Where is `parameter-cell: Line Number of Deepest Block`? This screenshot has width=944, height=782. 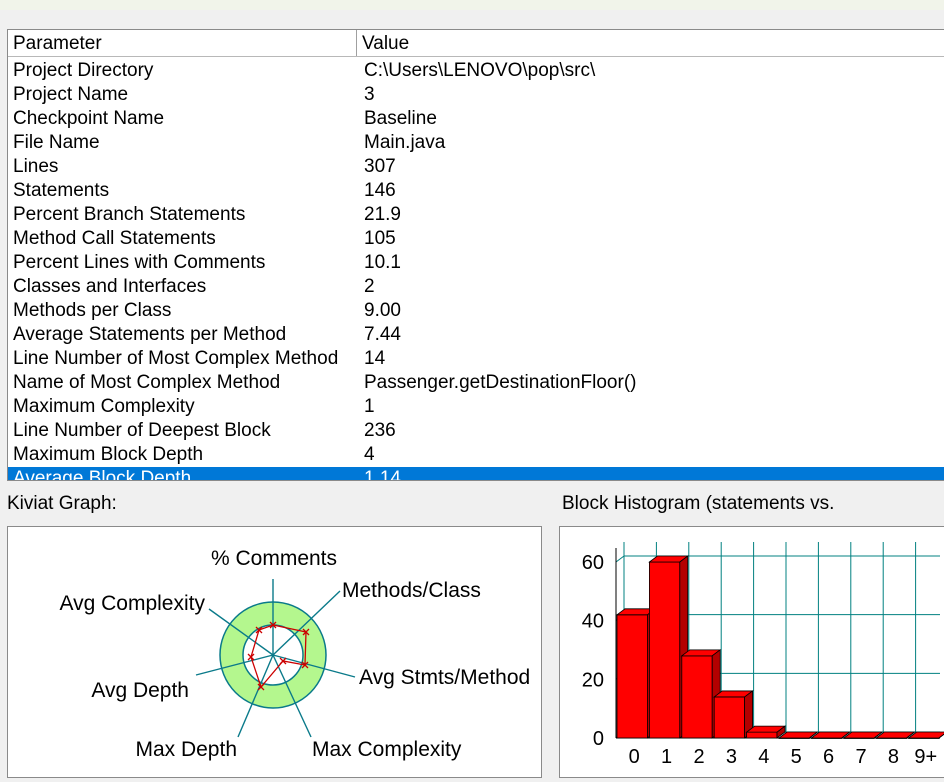
parameter-cell: Line Number of Deepest Block is located at coordinates (142, 430).